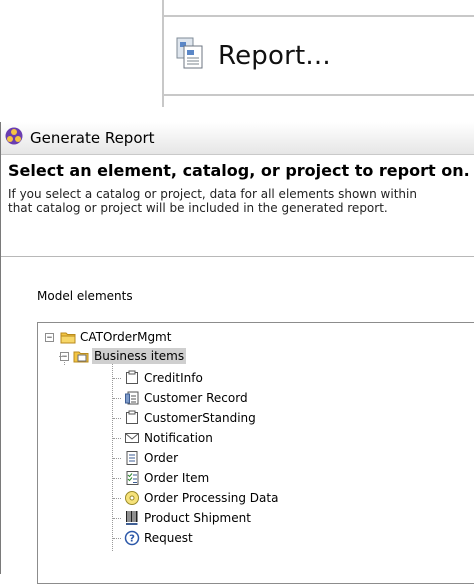 Image resolution: width=474 pixels, height=584 pixels. I want to click on tree-item-request: ? Request, so click(153, 538).